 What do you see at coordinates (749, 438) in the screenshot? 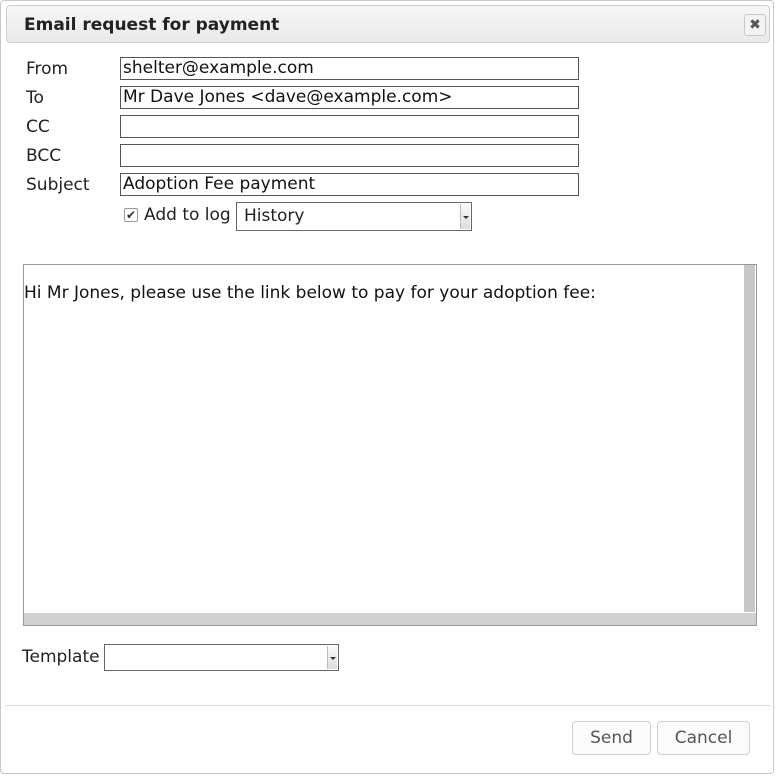
I see `vertical-scrollbar` at bounding box center [749, 438].